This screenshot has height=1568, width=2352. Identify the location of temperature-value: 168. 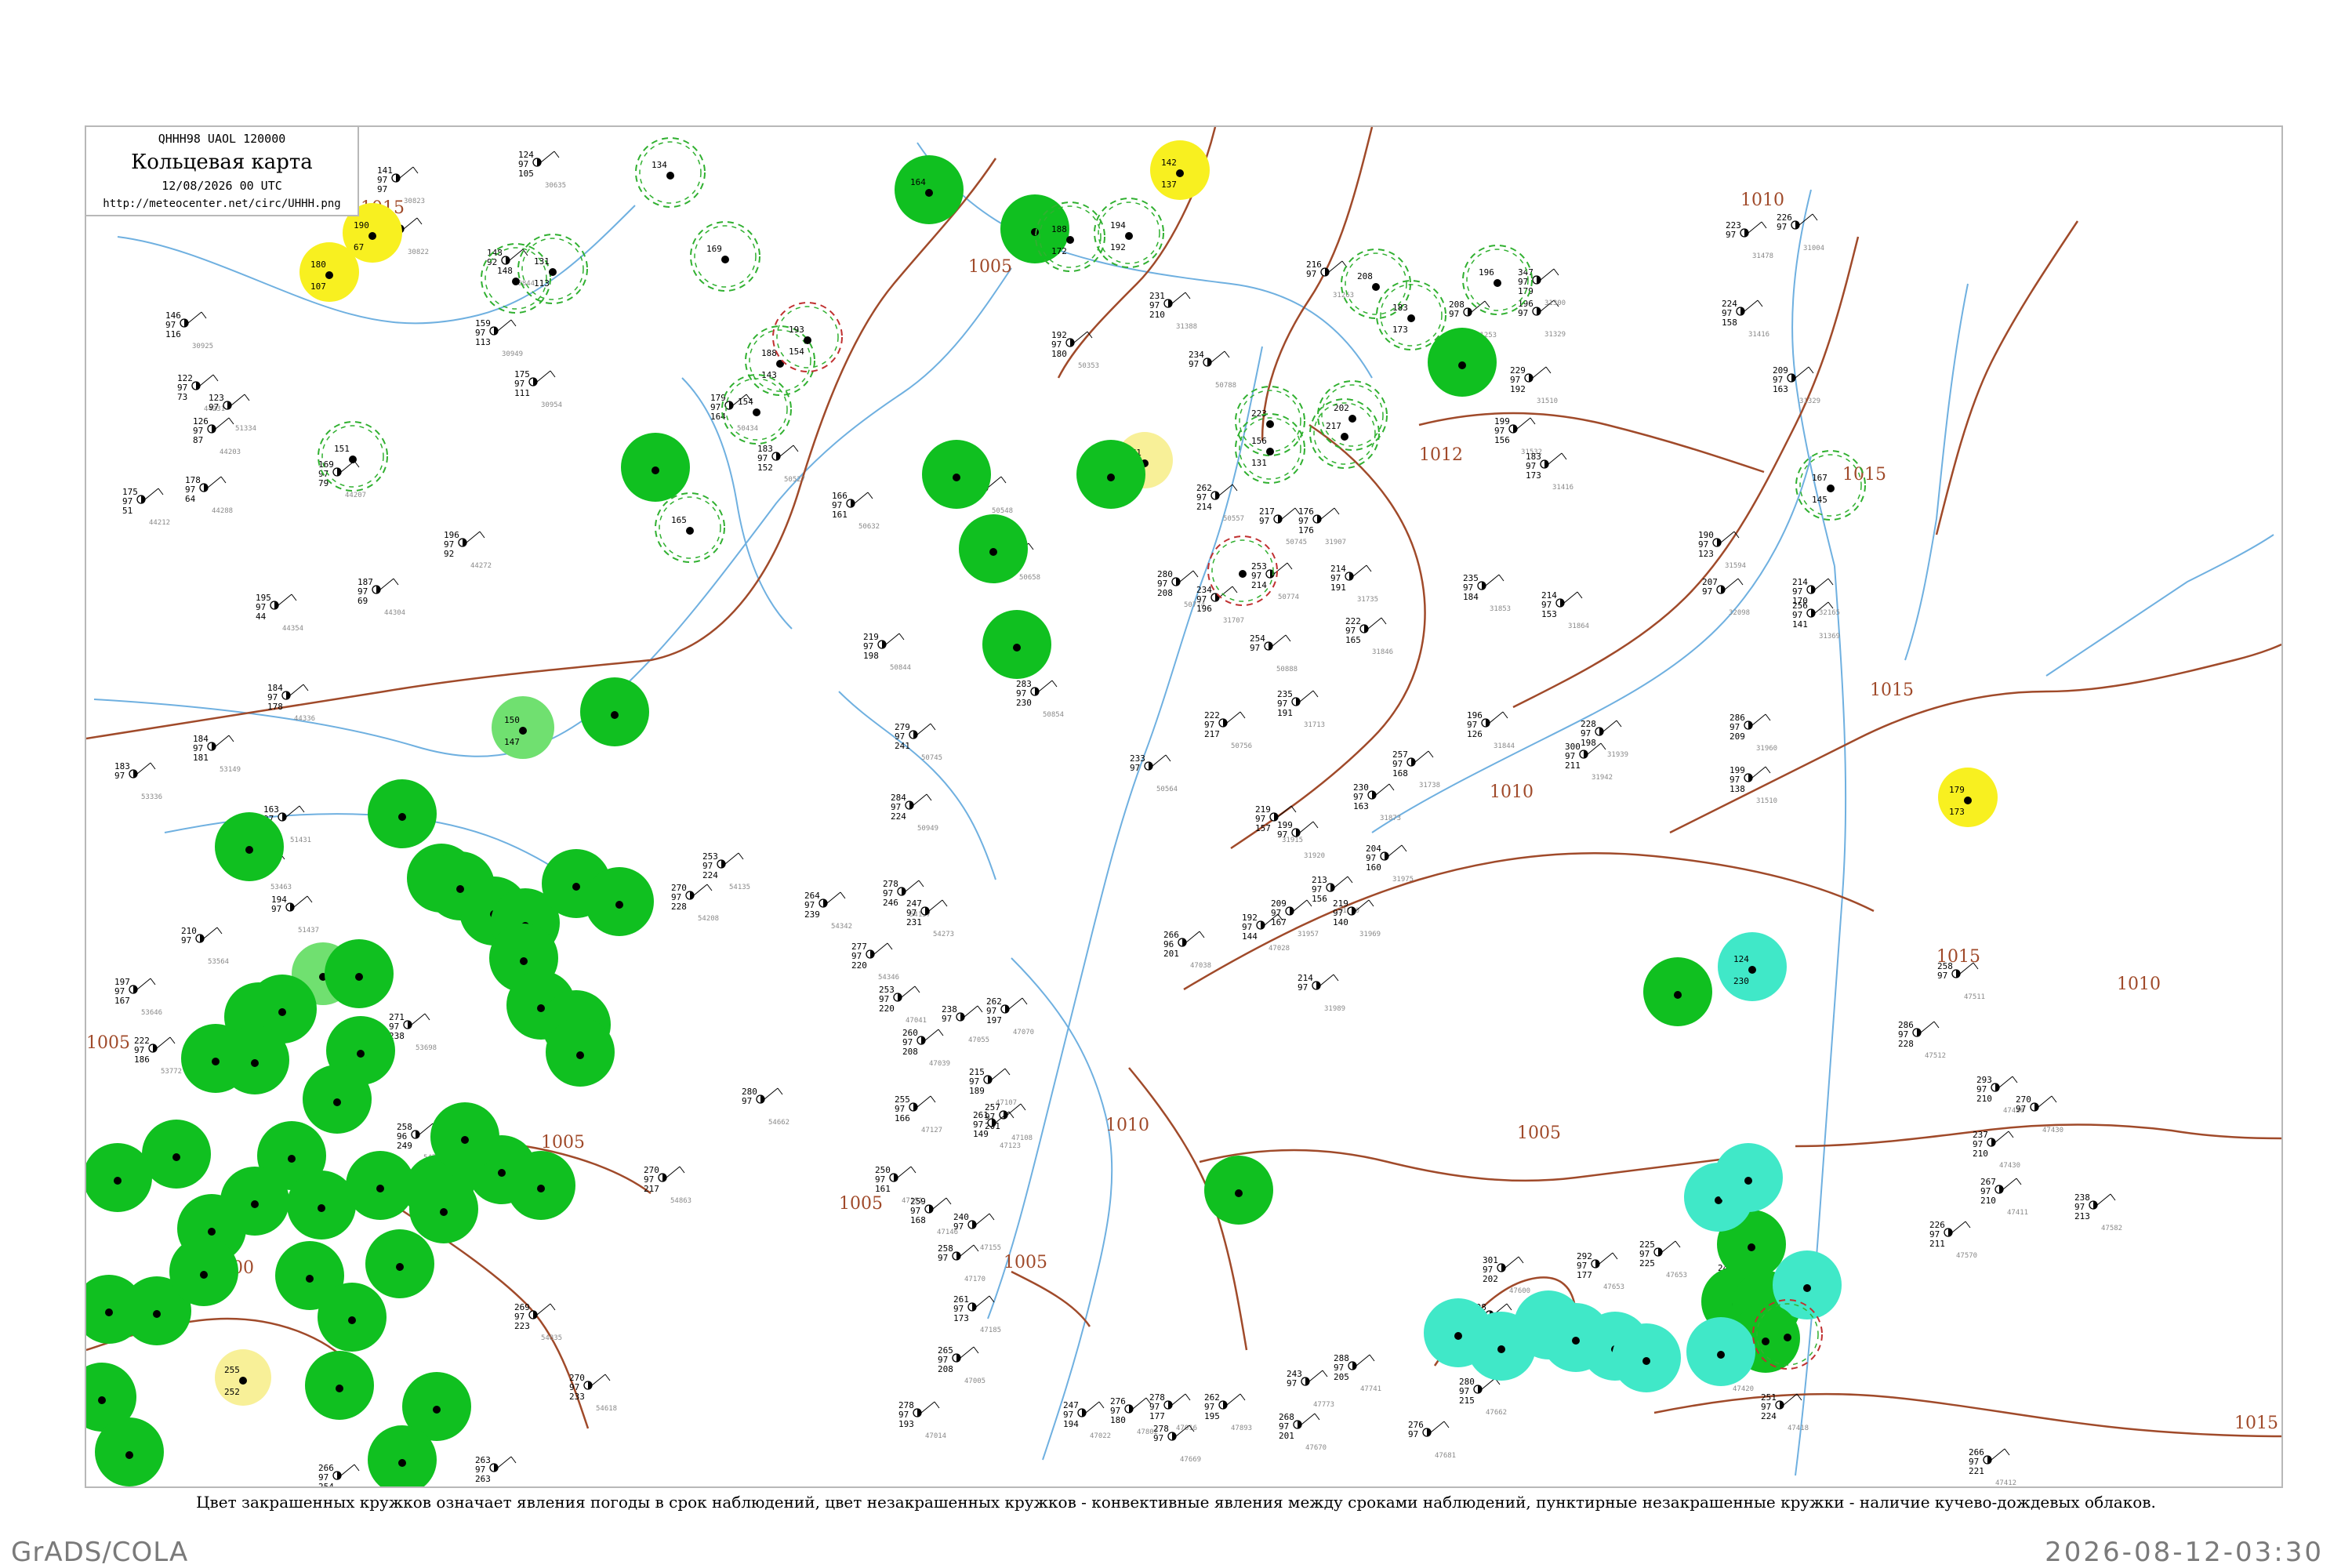
(918, 1220).